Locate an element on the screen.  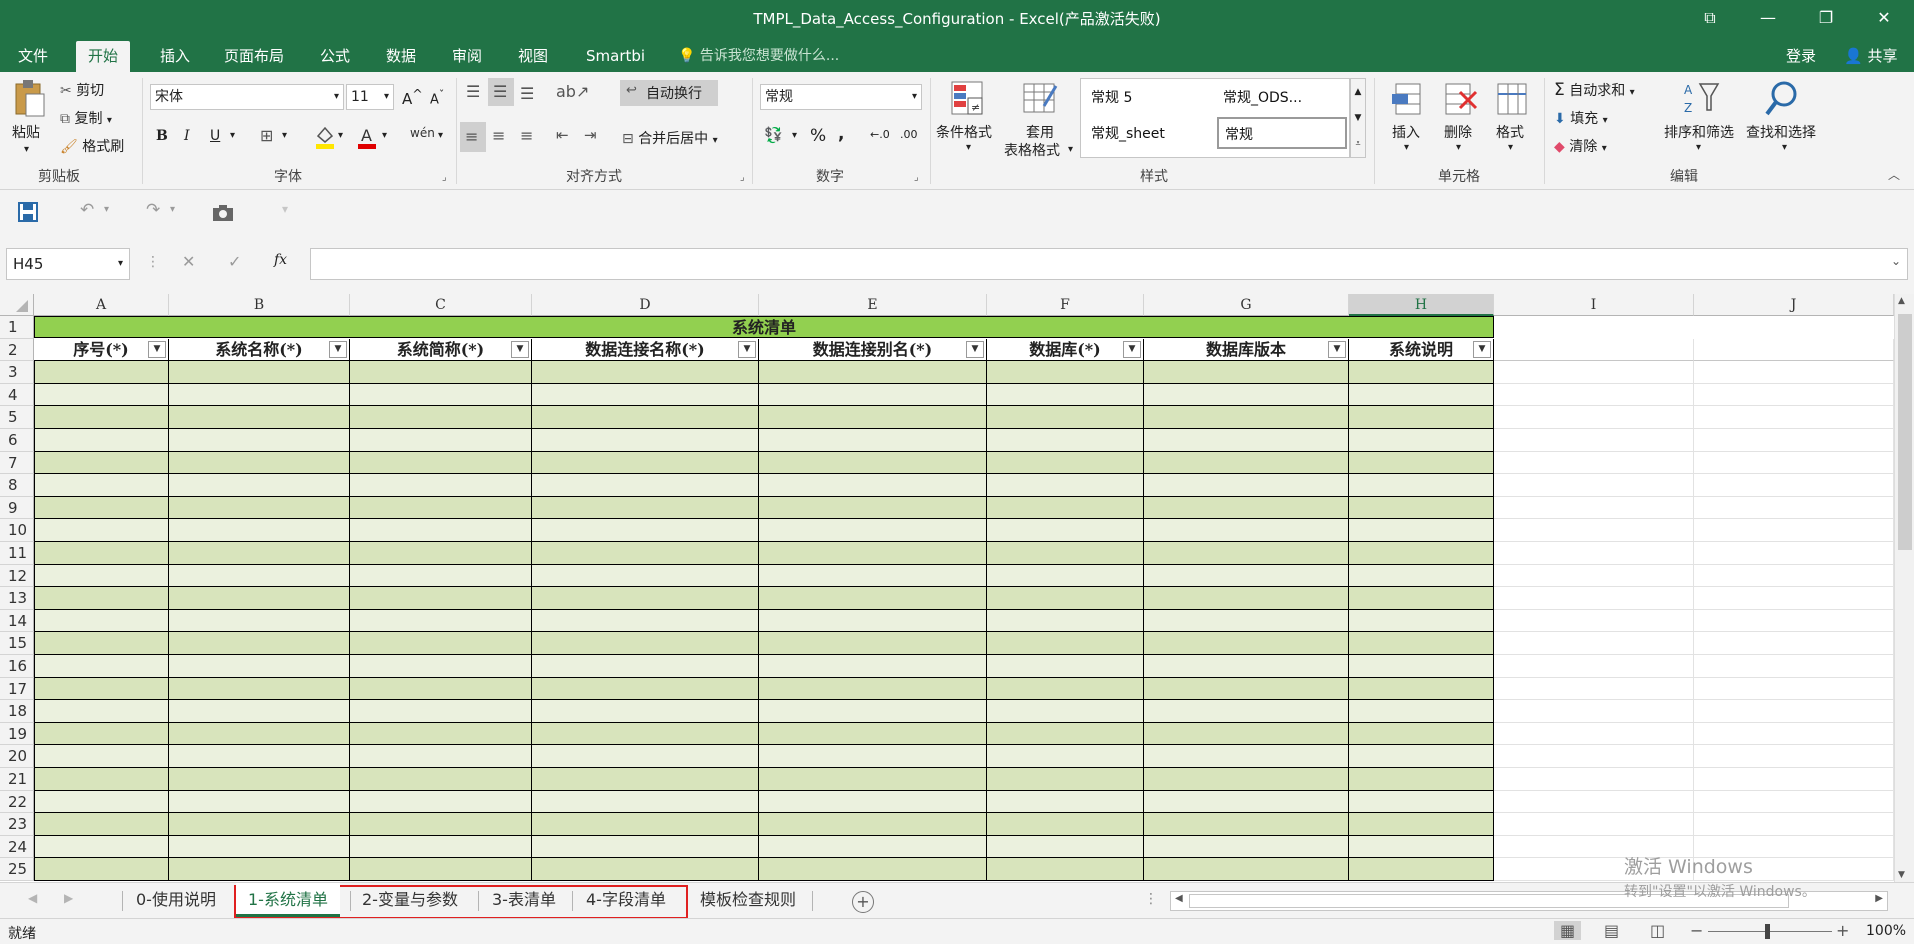
align-left-icon: ≡ is located at coordinates (473, 137).